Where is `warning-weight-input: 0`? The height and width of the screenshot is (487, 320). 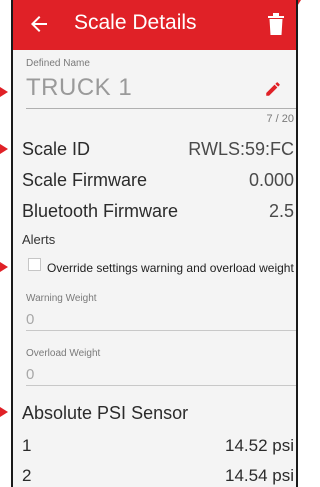
warning-weight-input: 0 is located at coordinates (30, 319).